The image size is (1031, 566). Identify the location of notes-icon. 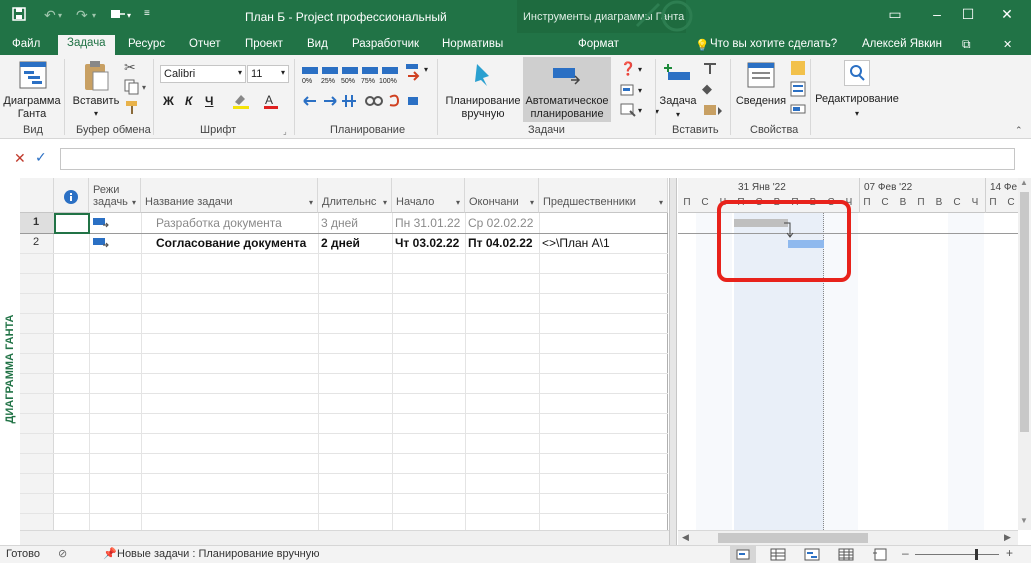
(798, 69).